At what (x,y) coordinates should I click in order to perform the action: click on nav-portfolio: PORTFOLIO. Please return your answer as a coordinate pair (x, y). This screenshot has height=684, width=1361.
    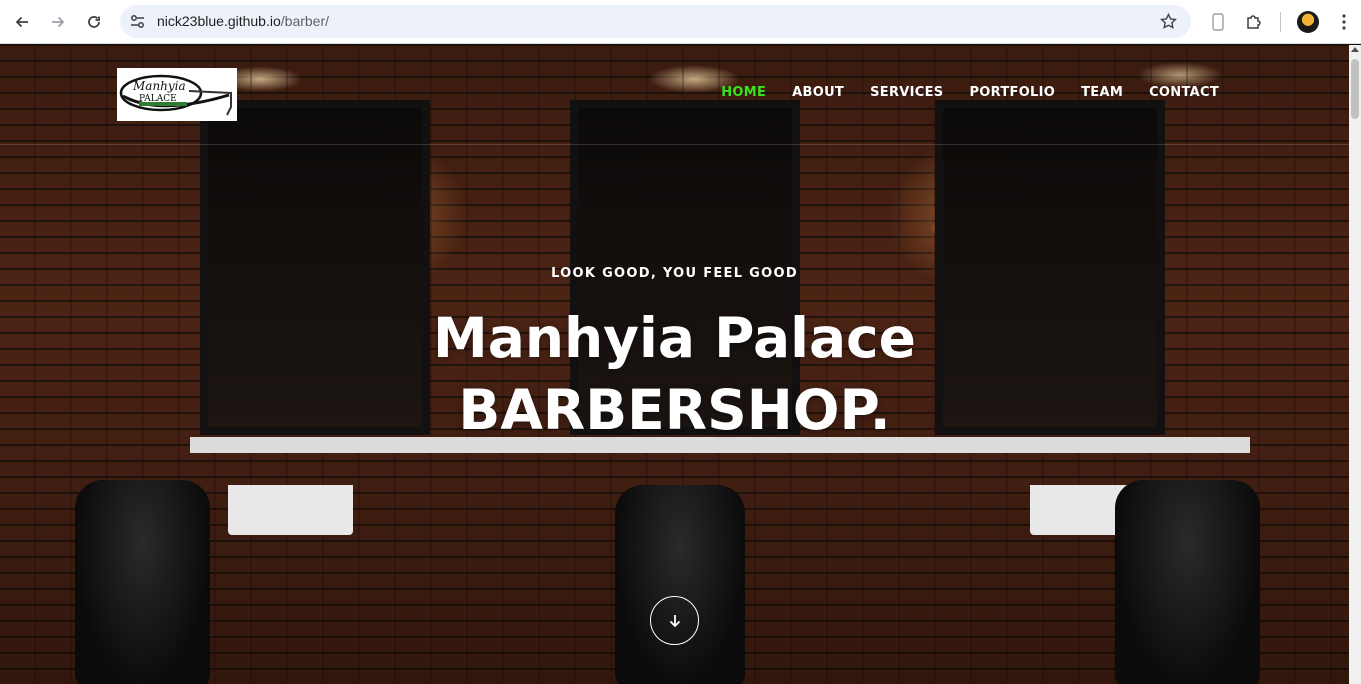
    Looking at the image, I should click on (1012, 92).